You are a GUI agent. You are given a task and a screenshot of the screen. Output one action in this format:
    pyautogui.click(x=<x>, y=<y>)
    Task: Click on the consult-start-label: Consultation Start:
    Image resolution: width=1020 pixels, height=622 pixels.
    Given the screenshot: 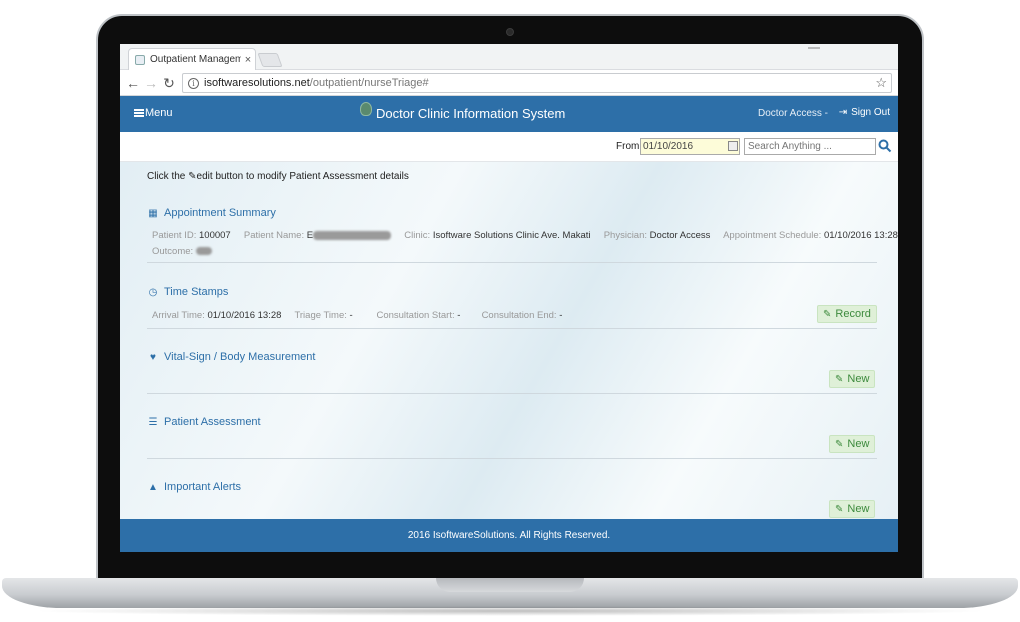 What is the action you would take?
    pyautogui.click(x=415, y=315)
    